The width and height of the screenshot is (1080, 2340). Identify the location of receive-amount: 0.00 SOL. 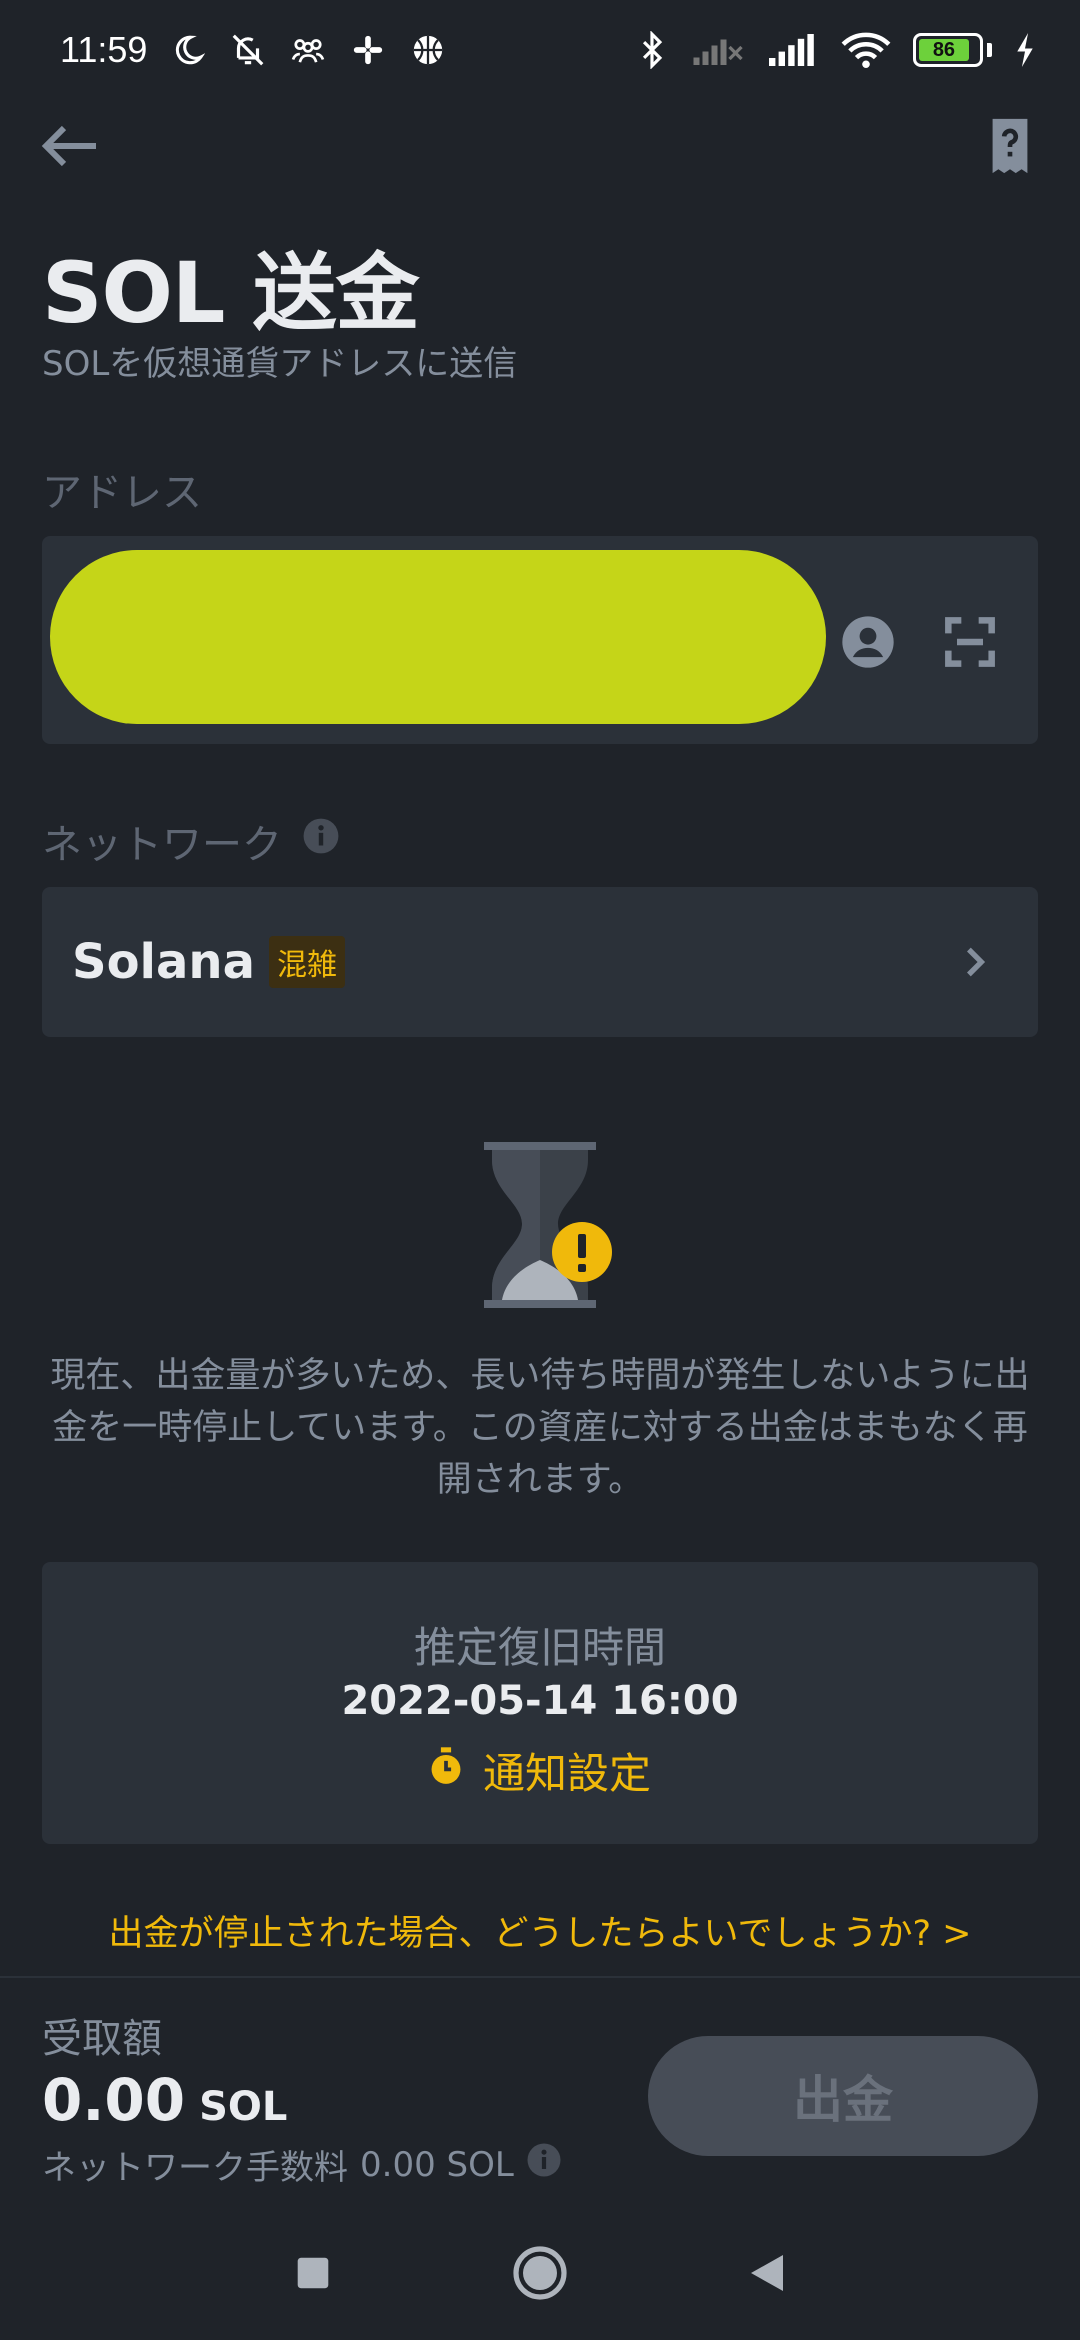
(164, 2100).